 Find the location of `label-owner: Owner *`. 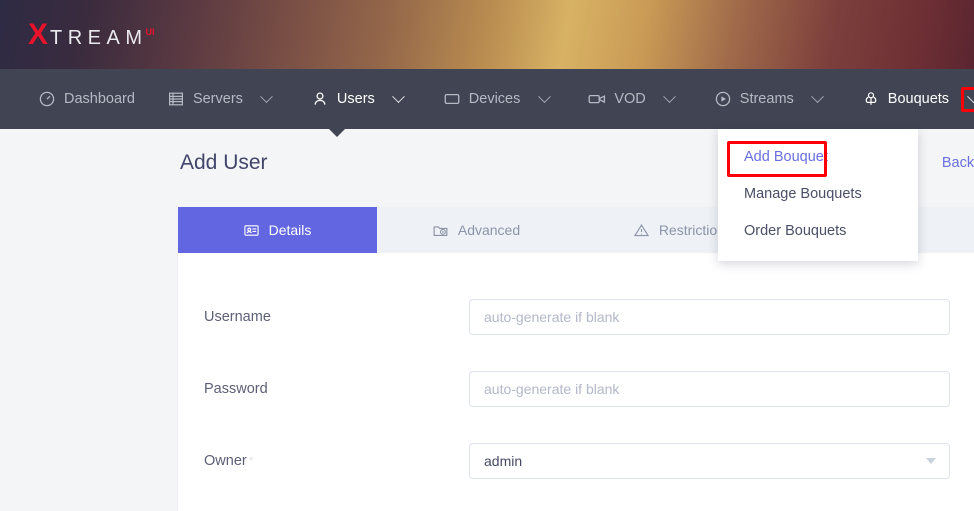

label-owner: Owner * is located at coordinates (336, 461).